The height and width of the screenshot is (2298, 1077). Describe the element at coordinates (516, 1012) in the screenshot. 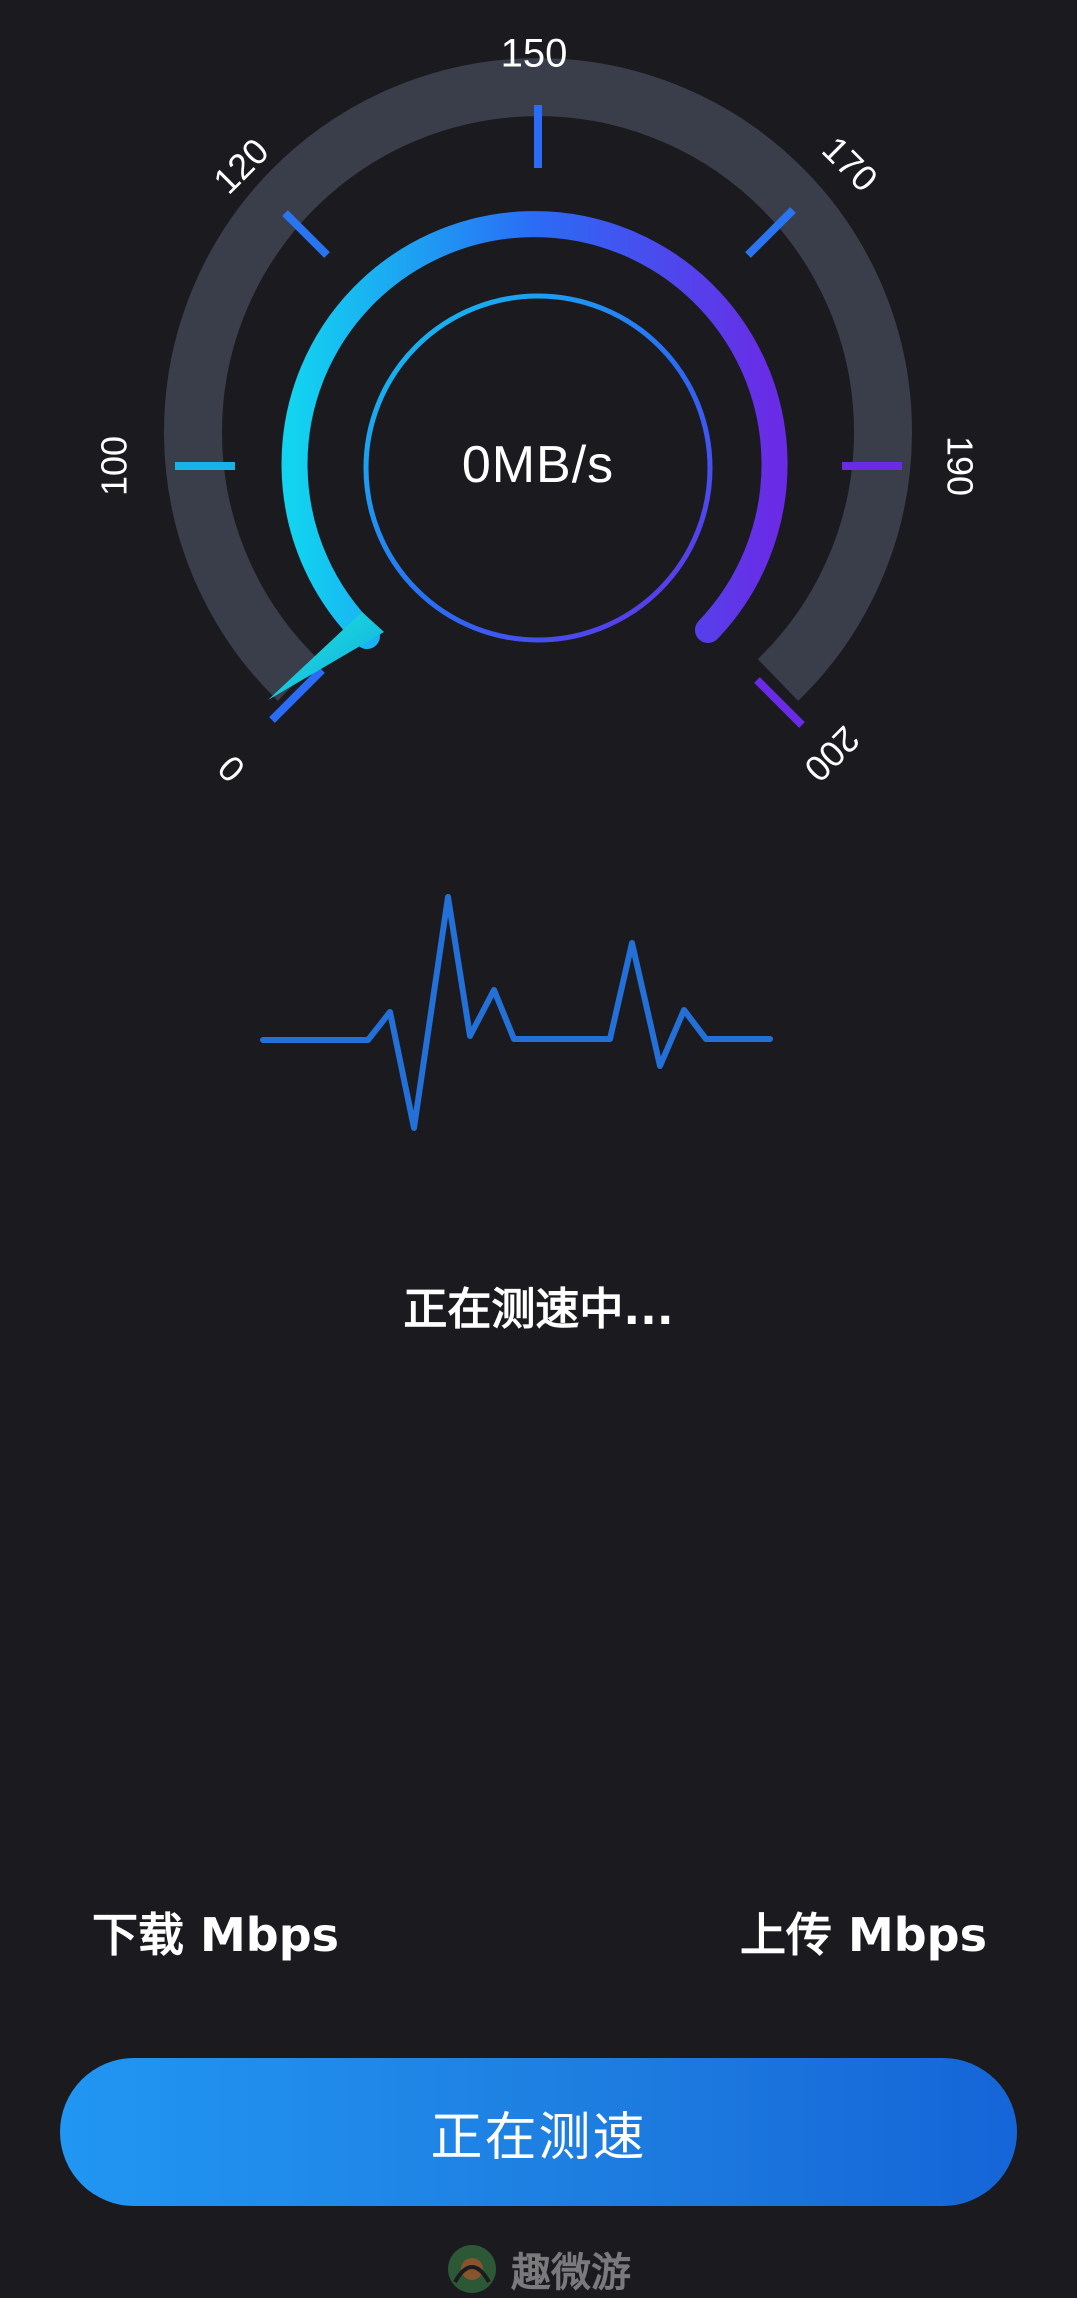

I see `pulse-line` at that location.